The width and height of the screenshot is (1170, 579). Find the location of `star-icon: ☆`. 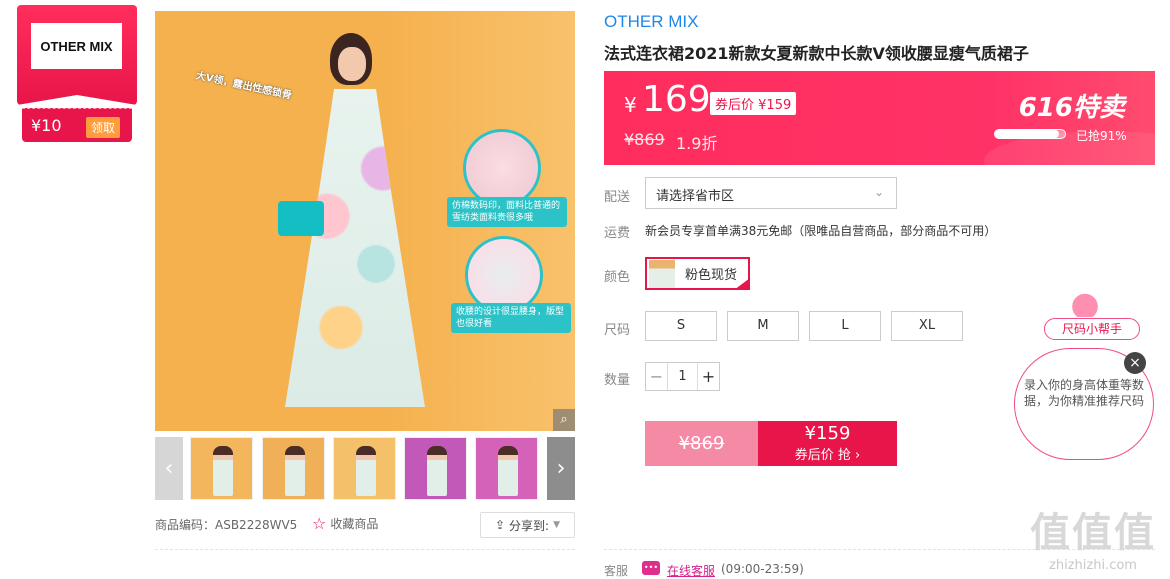

star-icon: ☆ is located at coordinates (319, 523).